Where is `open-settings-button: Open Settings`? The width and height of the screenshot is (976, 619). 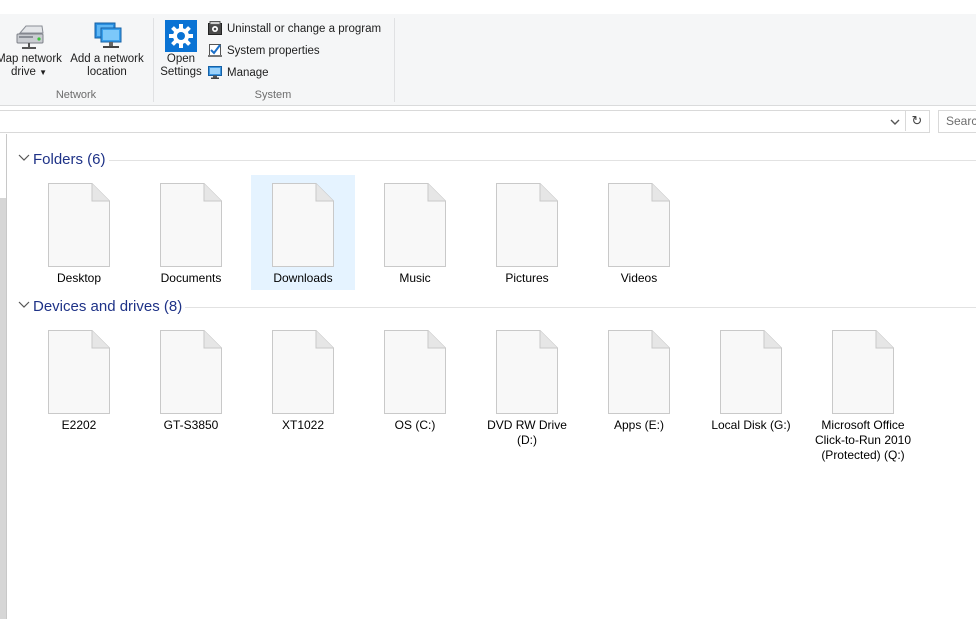 open-settings-button: Open Settings is located at coordinates (181, 49).